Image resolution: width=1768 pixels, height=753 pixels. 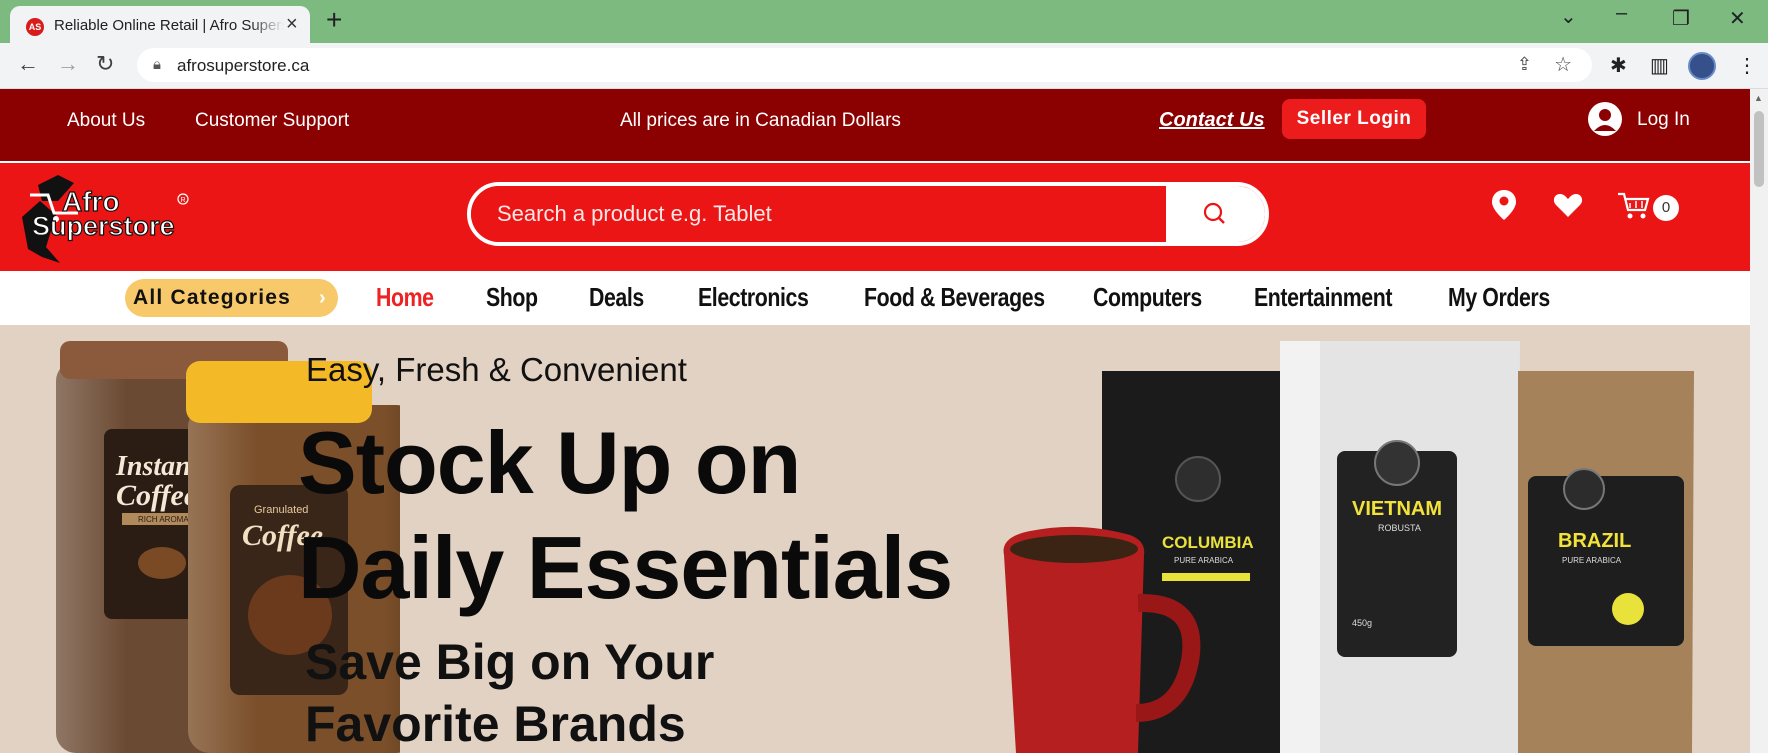 What do you see at coordinates (954, 297) in the screenshot?
I see `nav-food-beverages: Food & Beverages` at bounding box center [954, 297].